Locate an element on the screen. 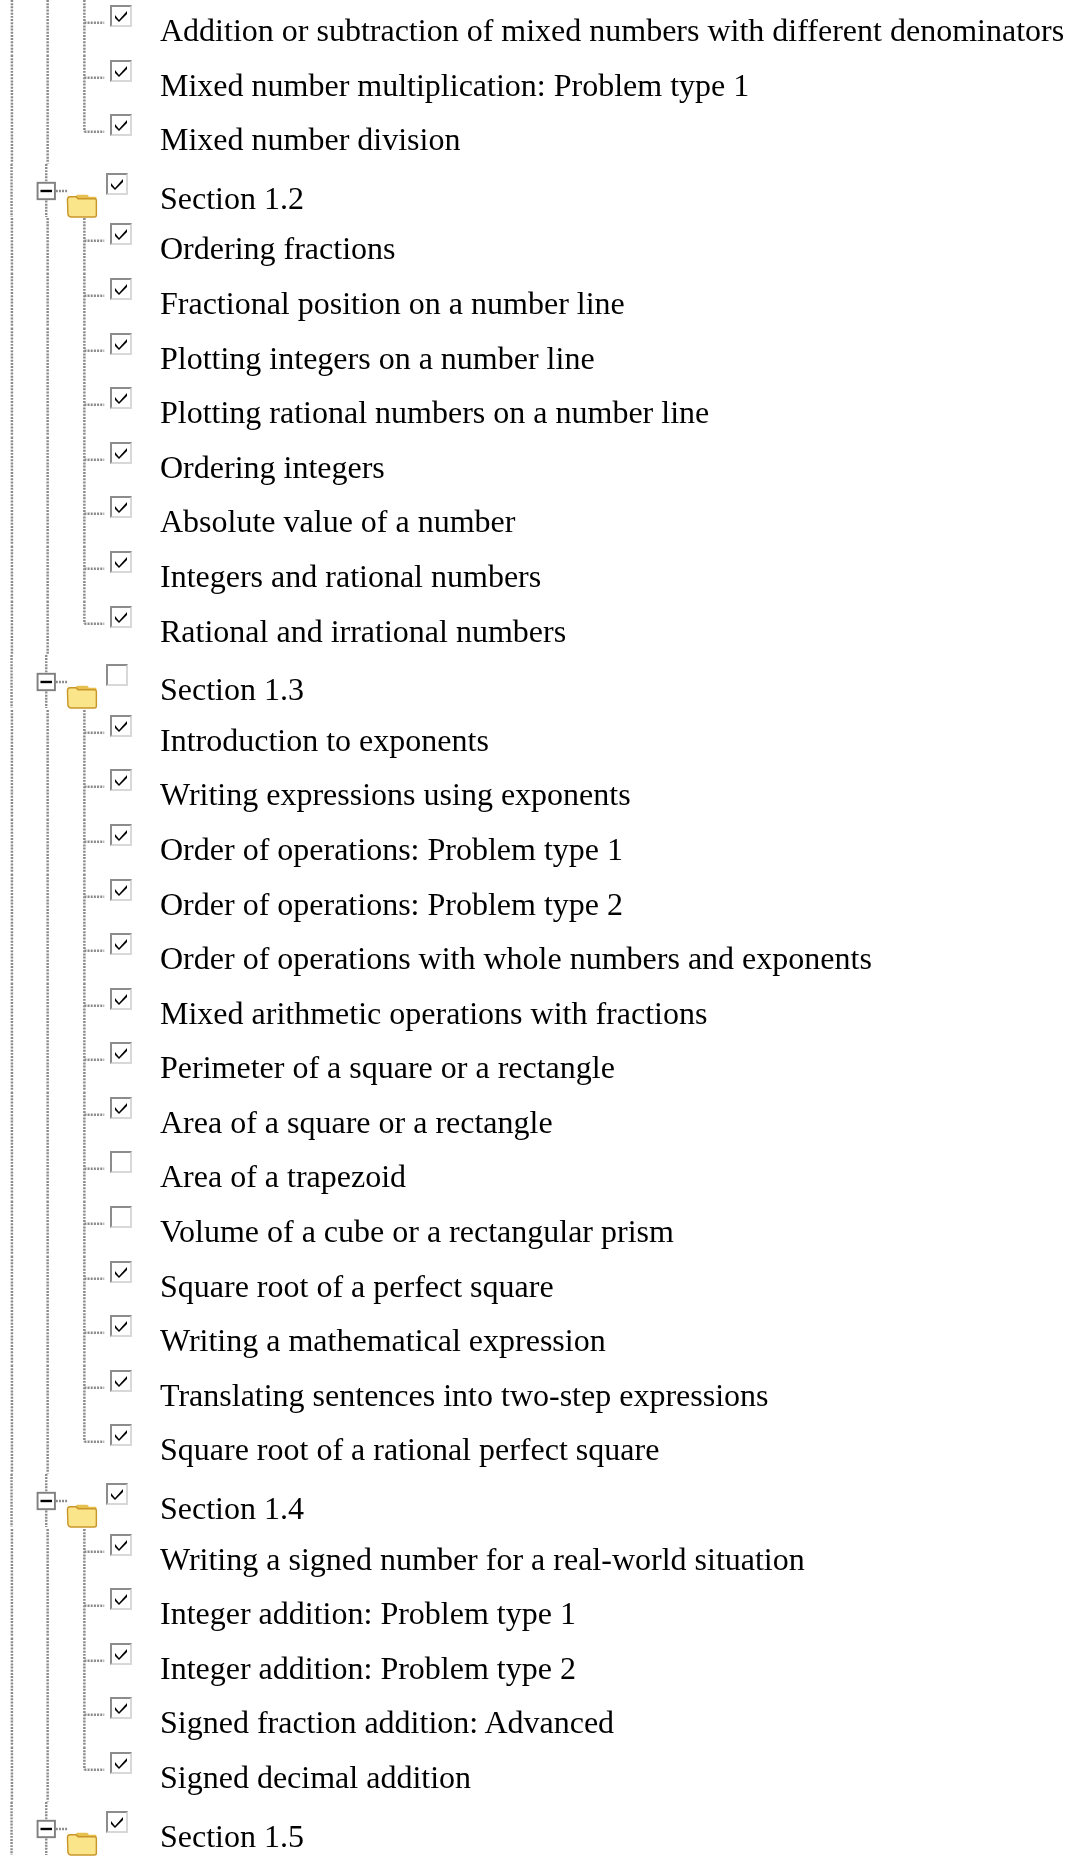 This screenshot has height=1858, width=1067. tree-item-label: Integer addition: Problem type 1 is located at coordinates (368, 1613).